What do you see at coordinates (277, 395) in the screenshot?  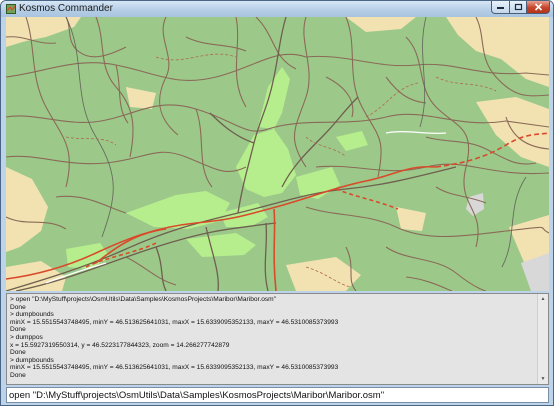 I see `command-input` at bounding box center [277, 395].